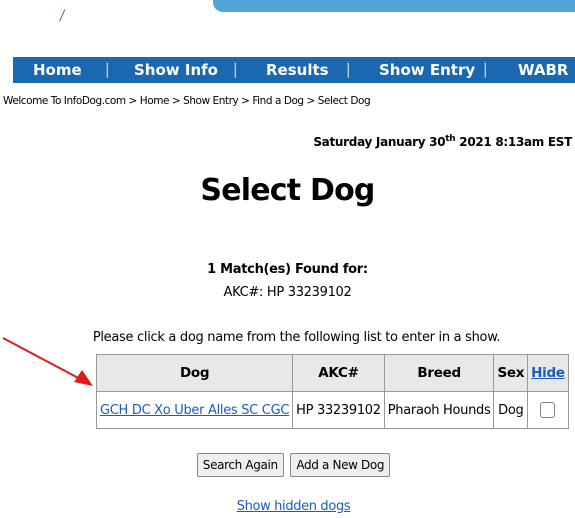 The height and width of the screenshot is (518, 575). I want to click on arrow-head, so click(83, 378).